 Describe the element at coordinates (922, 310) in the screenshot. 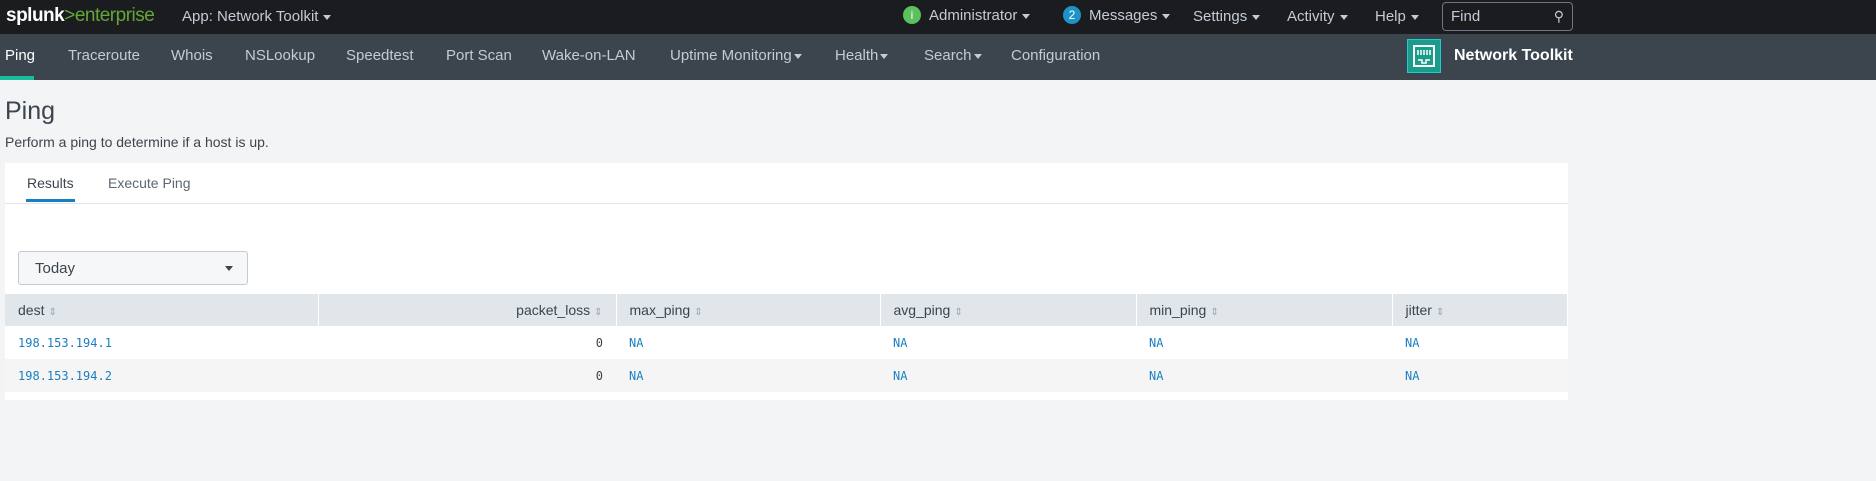

I see `column-label: avg_ping` at that location.